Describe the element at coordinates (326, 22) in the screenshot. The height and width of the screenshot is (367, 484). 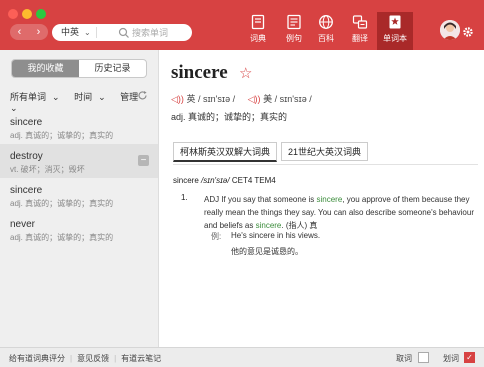
I see `encyclopedia-icon` at that location.